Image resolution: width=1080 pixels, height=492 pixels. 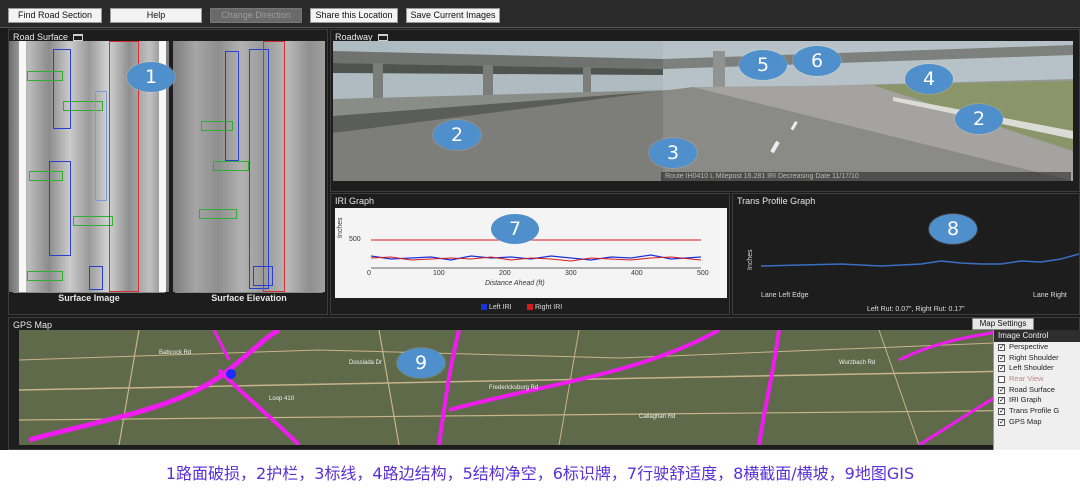 I want to click on image-control-item: ✓ Left Shoulder, so click(x=1037, y=368).